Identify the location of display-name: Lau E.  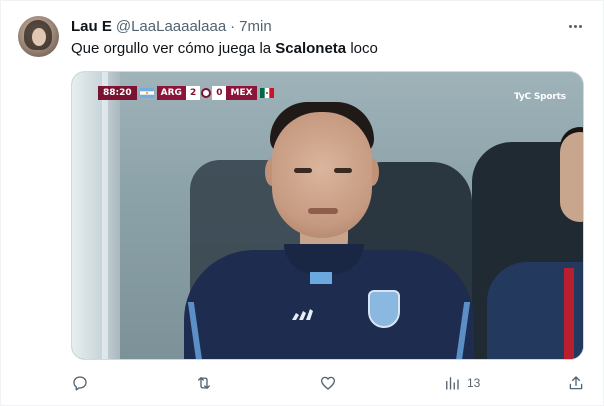
(91, 26).